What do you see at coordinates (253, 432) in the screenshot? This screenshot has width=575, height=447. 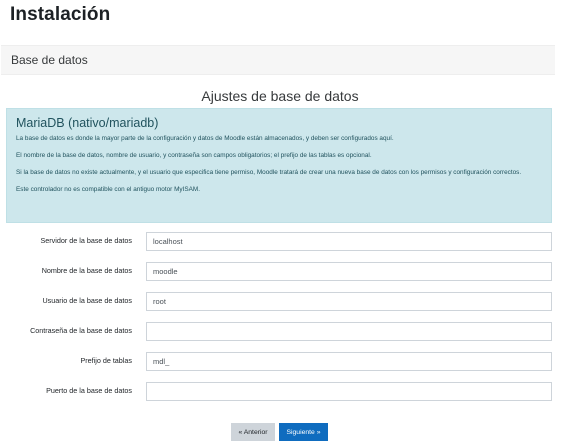 I see `previous-button: « Anterior` at bounding box center [253, 432].